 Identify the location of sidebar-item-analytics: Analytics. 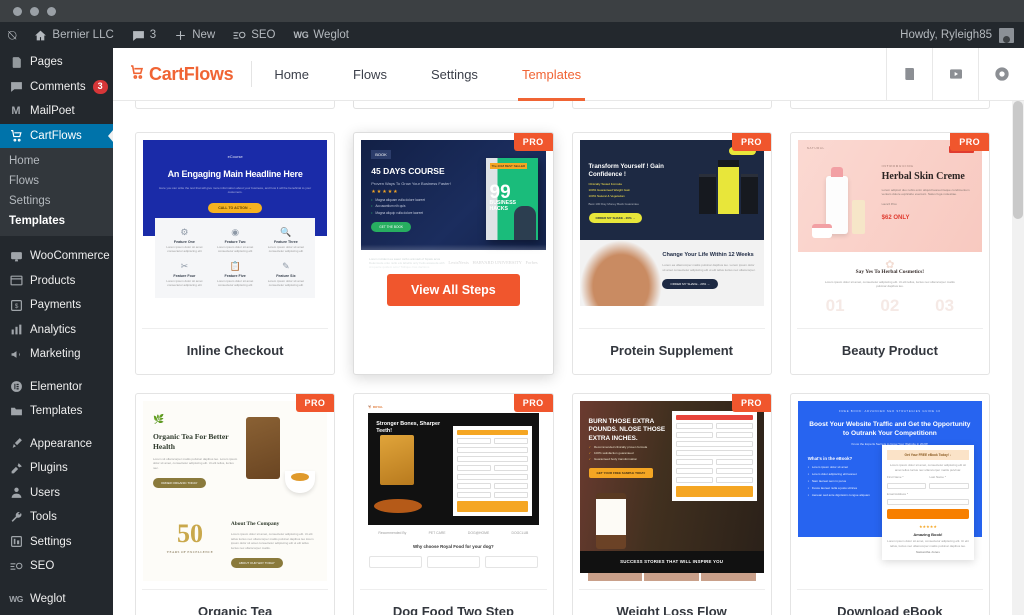
(56, 330).